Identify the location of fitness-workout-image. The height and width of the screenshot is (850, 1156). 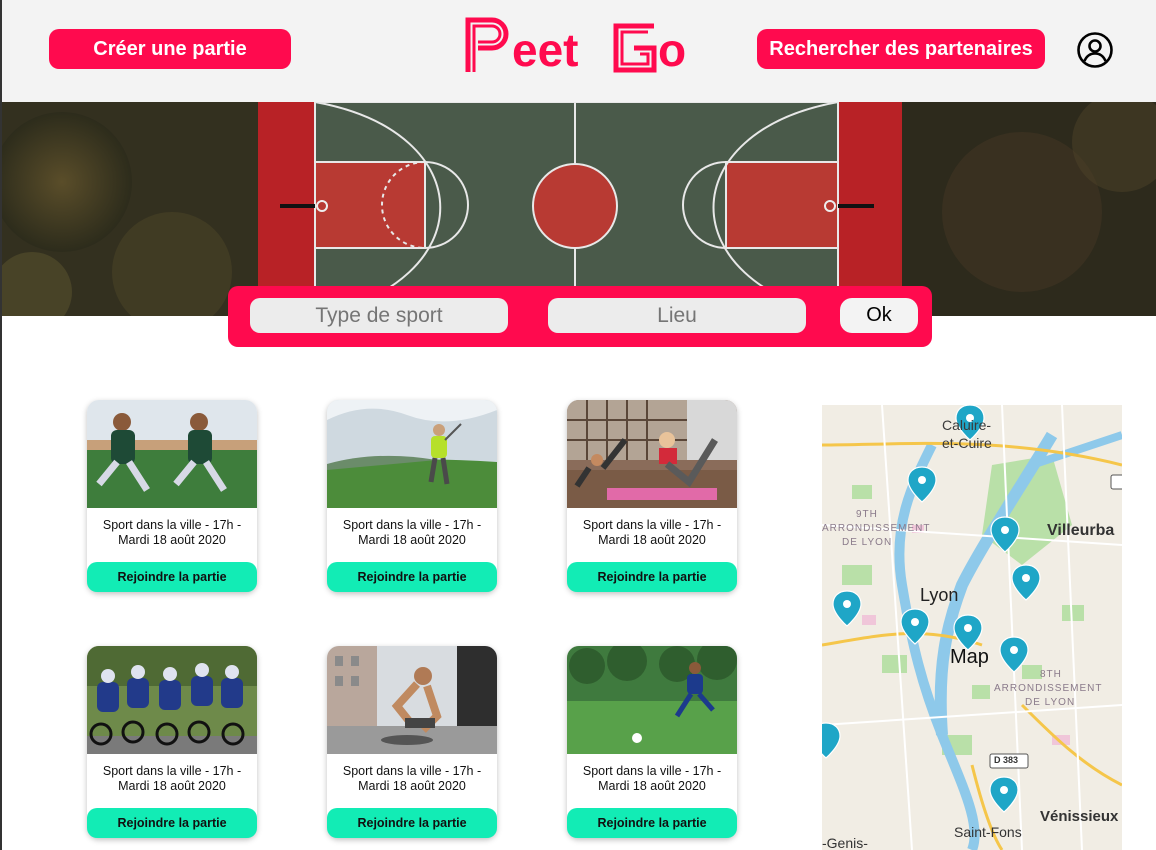
(652, 454).